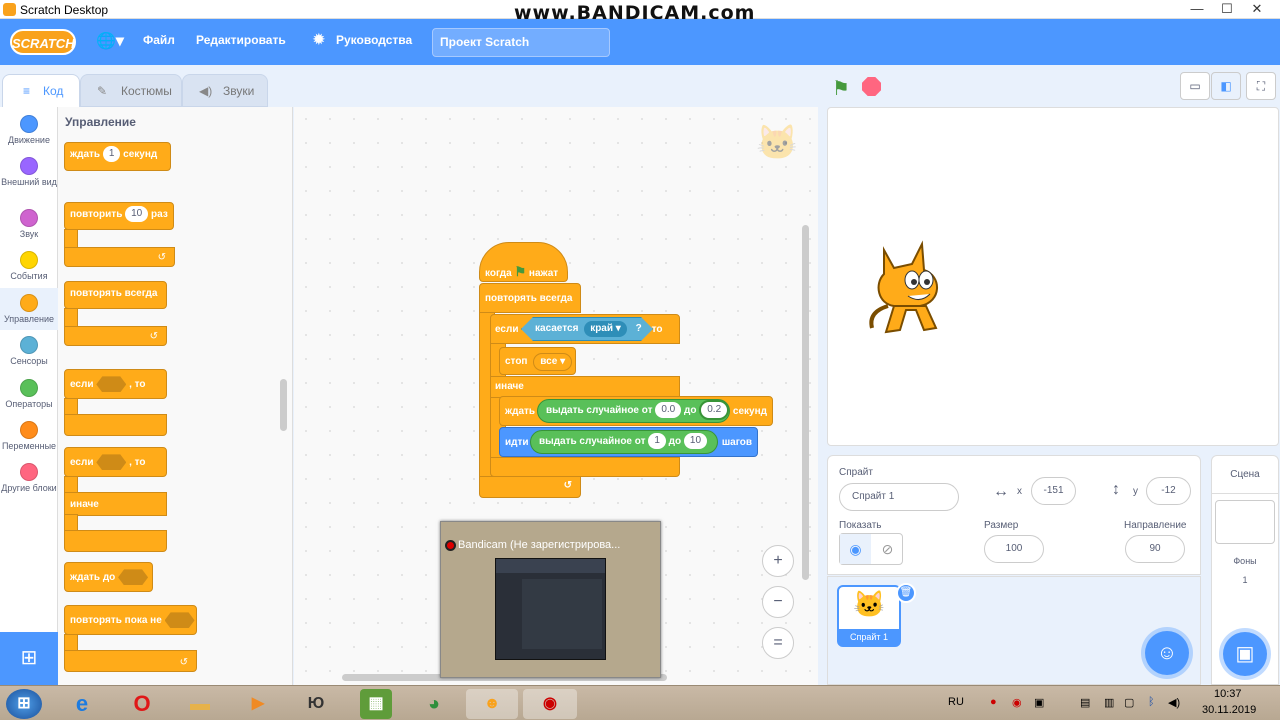  Describe the element at coordinates (668, 410) in the screenshot. I see `random-from-input: 0.0` at that location.